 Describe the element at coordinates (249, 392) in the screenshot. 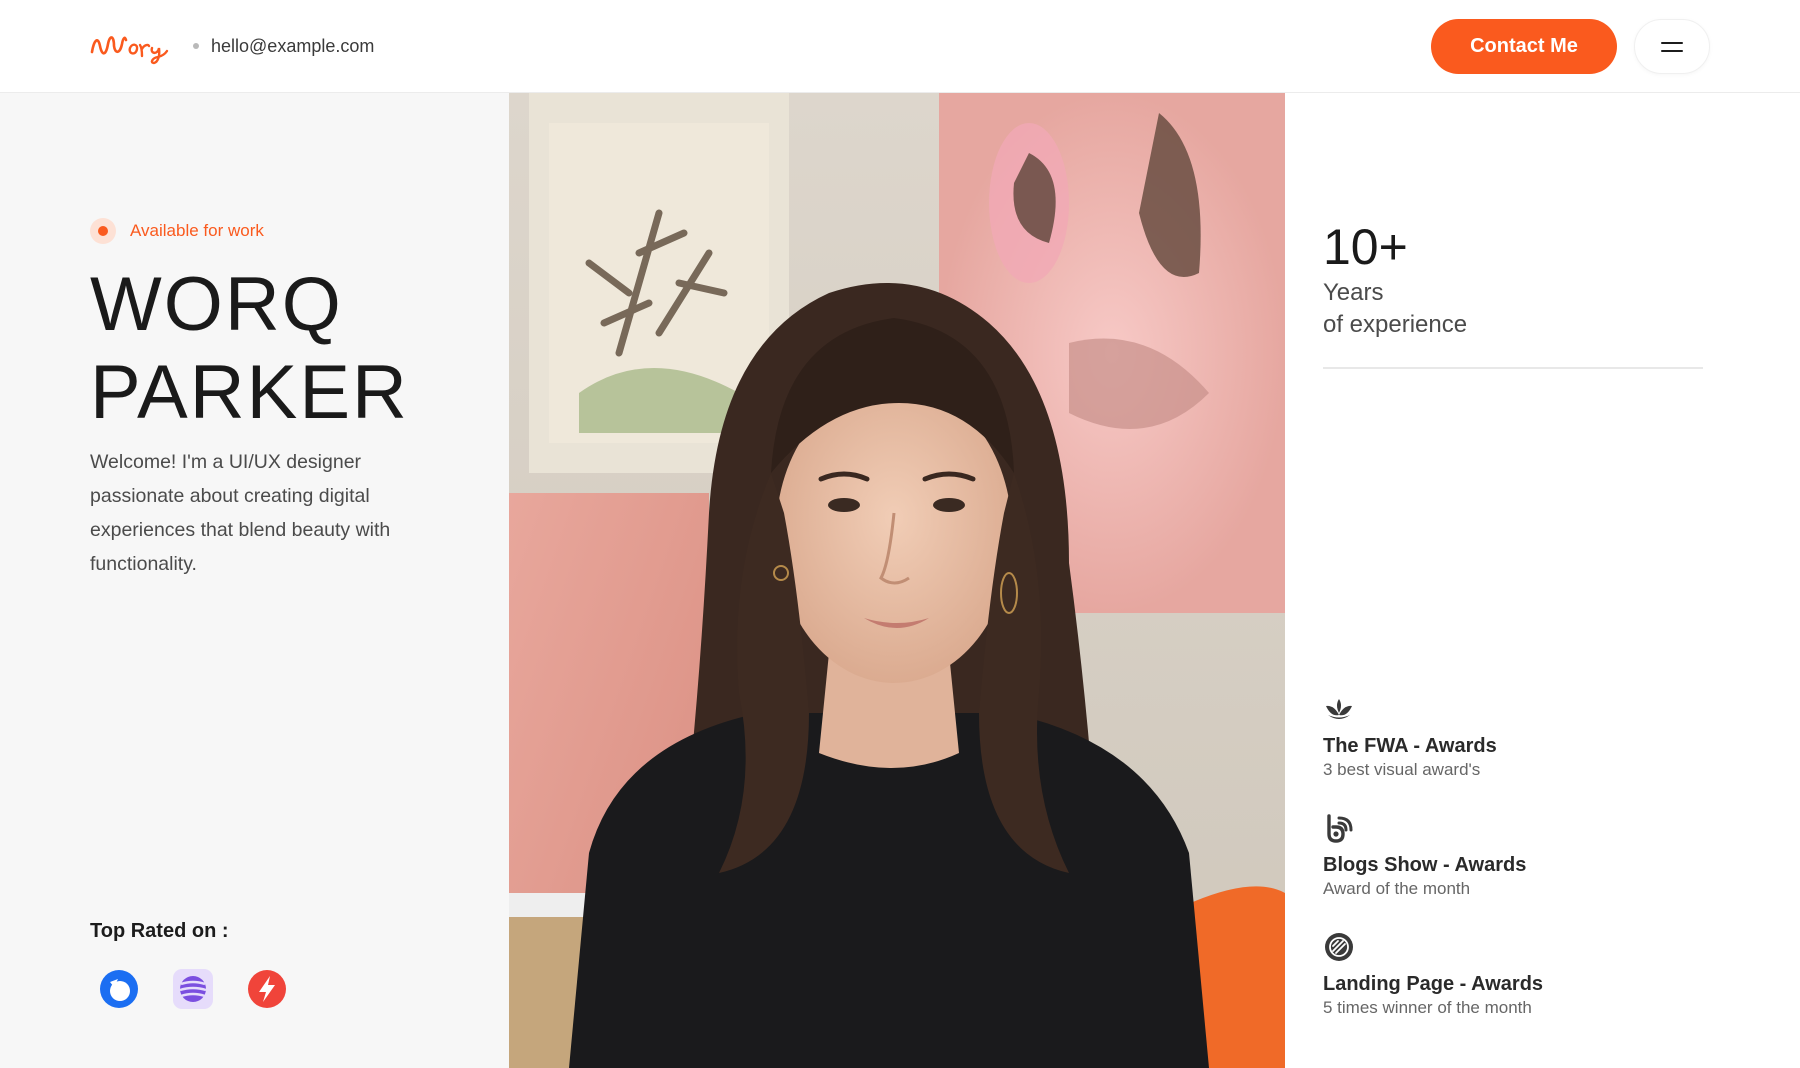

I see `name-line-2: PARKER` at that location.